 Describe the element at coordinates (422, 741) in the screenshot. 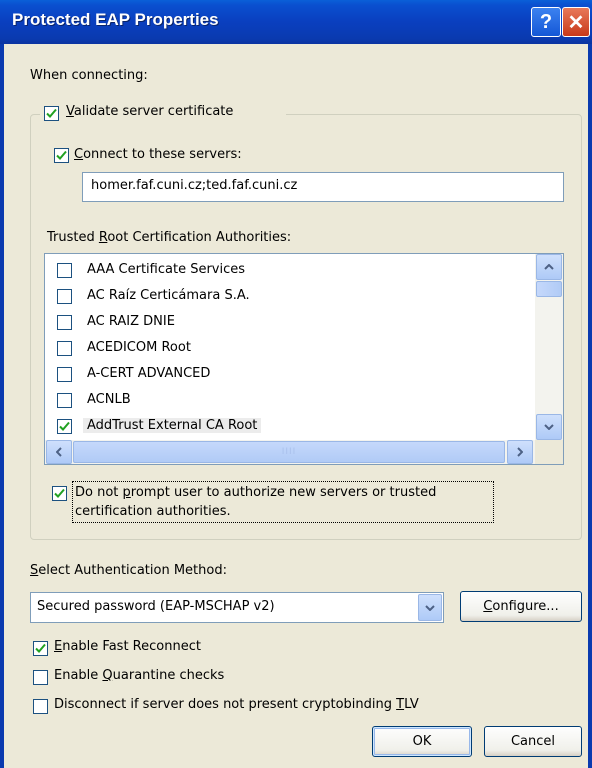

I see `ok-button: OK` at that location.